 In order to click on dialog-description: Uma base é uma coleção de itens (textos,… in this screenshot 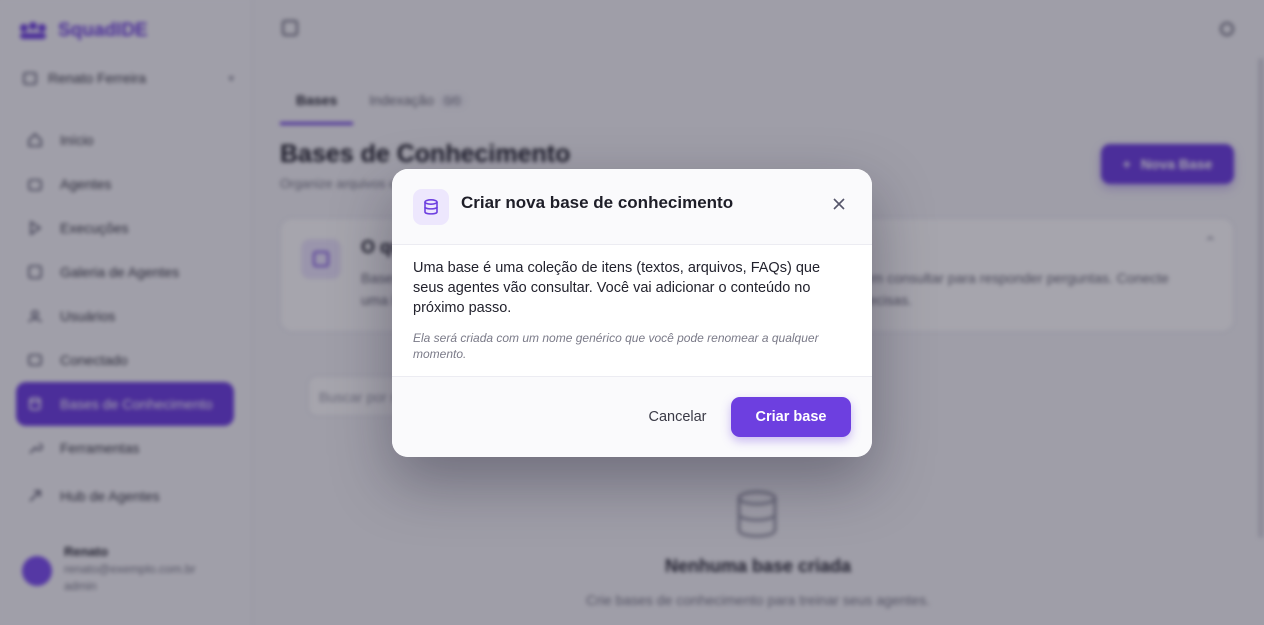, I will do `click(617, 288)`.